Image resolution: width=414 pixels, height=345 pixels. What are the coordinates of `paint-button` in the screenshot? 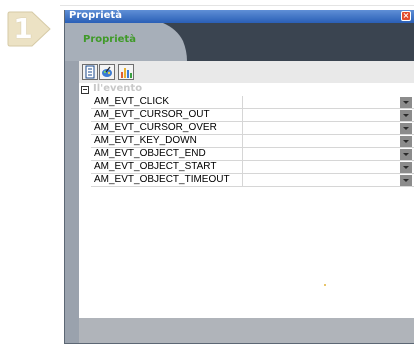 It's located at (107, 72).